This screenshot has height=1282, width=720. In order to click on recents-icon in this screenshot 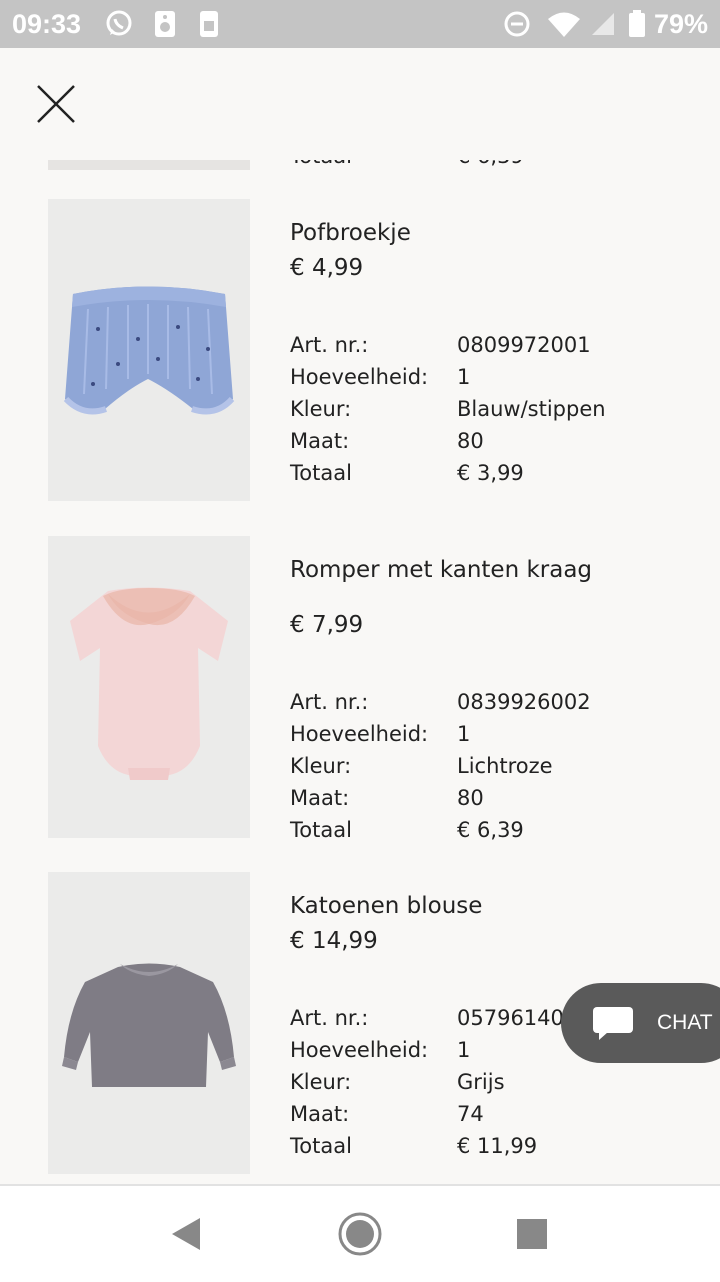, I will do `click(532, 1234)`.